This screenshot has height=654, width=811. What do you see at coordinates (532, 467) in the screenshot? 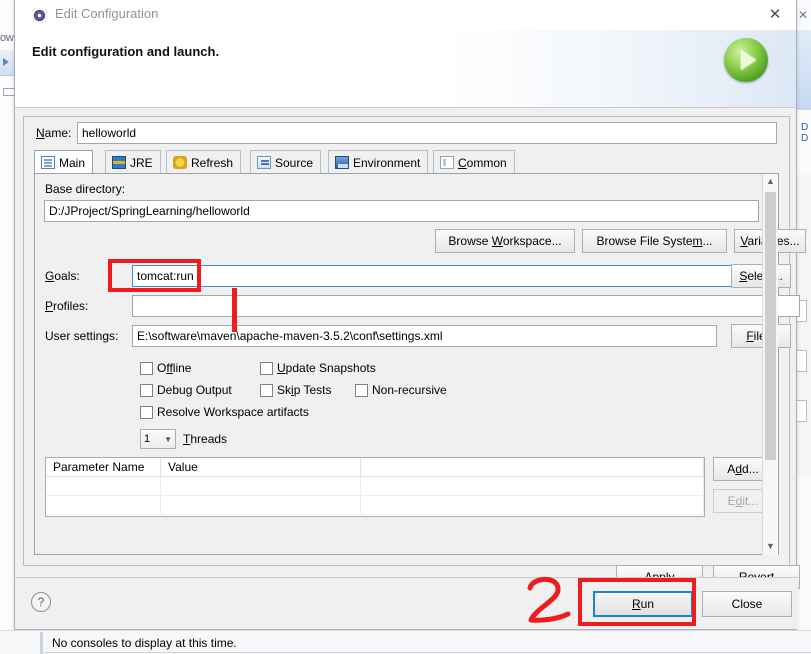
I see `column-header-blank` at bounding box center [532, 467].